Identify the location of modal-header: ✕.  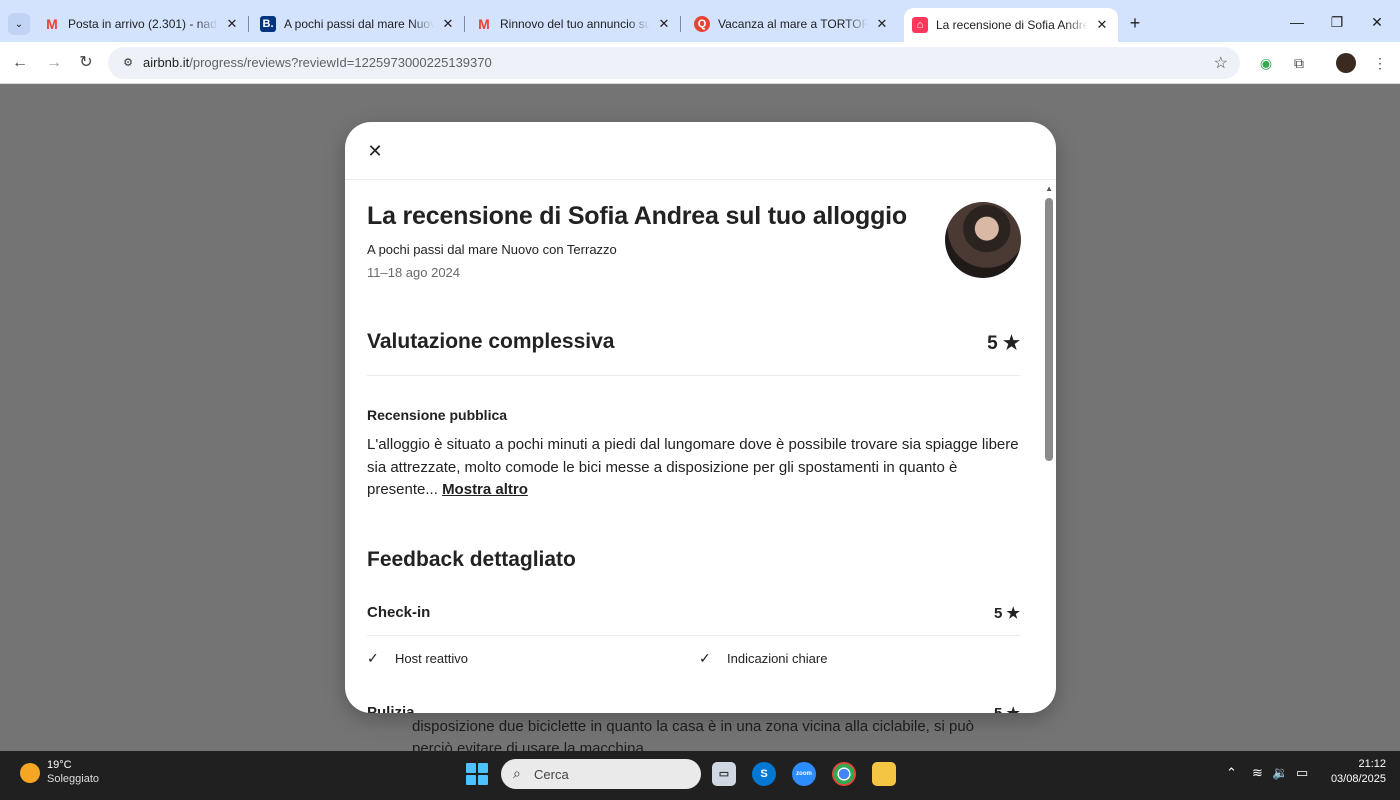
(700, 151).